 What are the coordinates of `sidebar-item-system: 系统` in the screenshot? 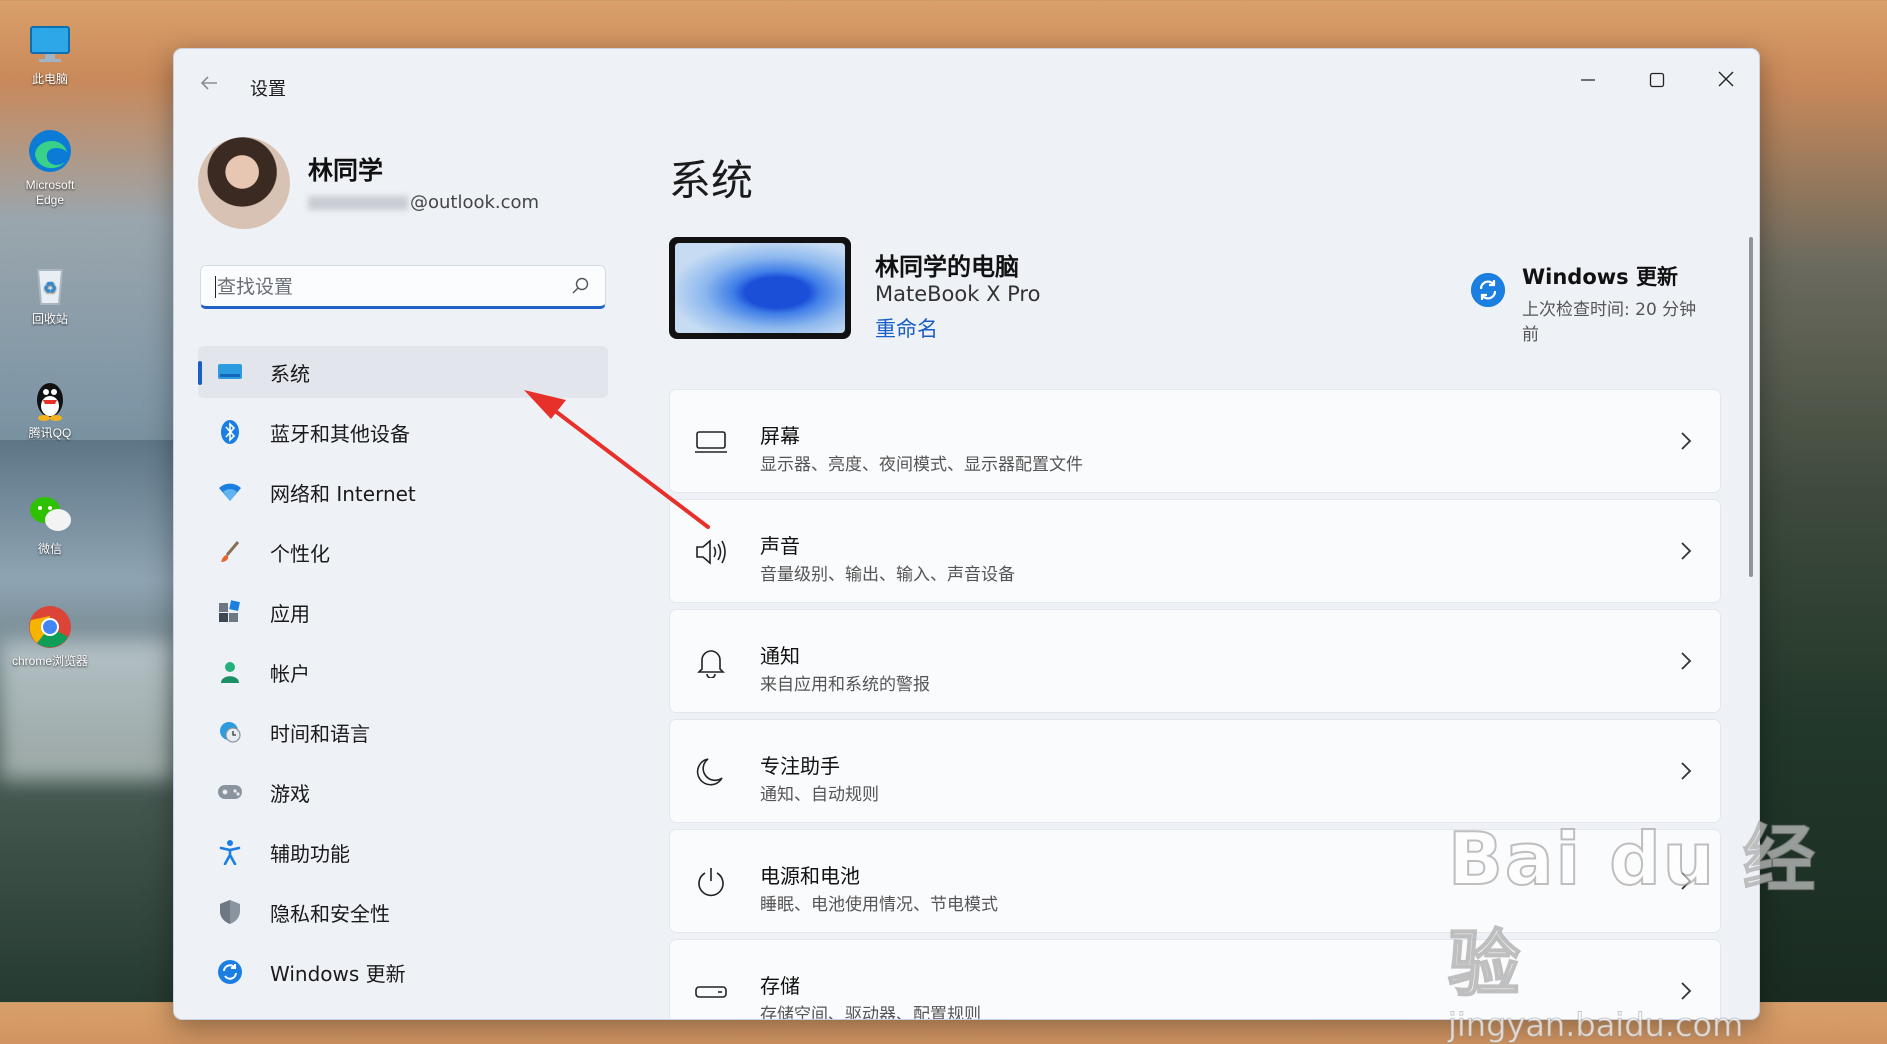 It's located at (403, 372).